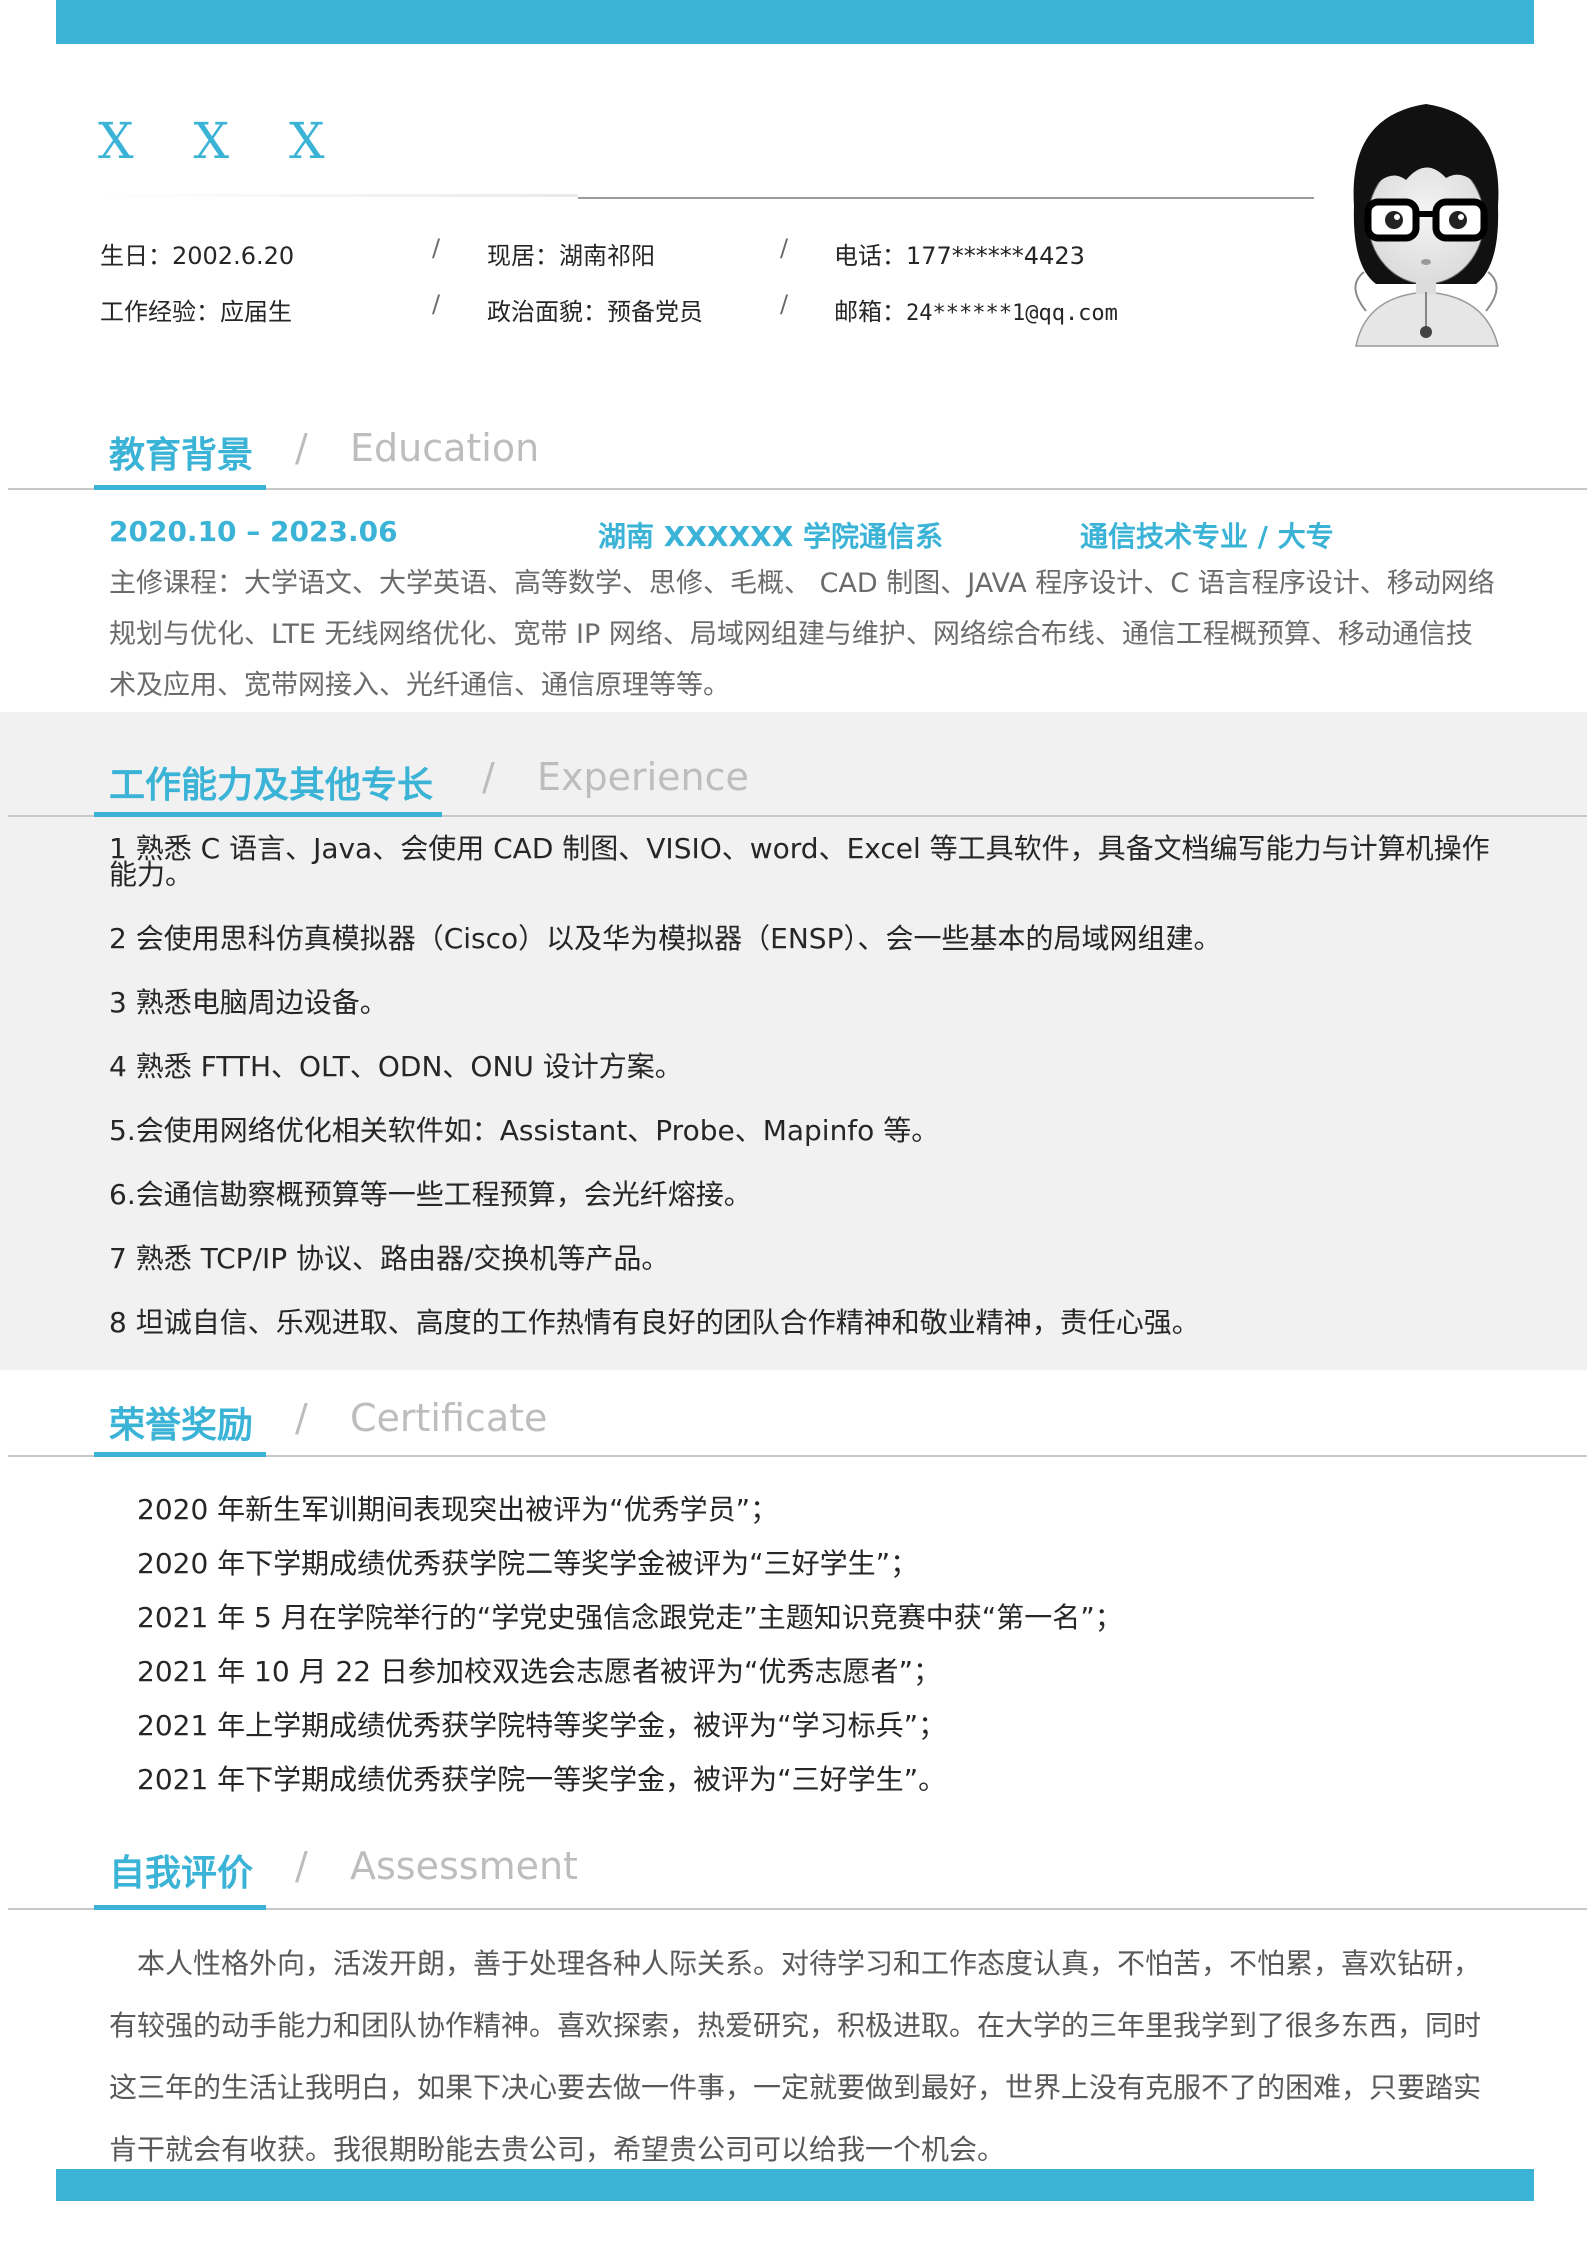 Image resolution: width=1587 pixels, height=2245 pixels. I want to click on certificate-title-en: Certificate, so click(449, 1418).